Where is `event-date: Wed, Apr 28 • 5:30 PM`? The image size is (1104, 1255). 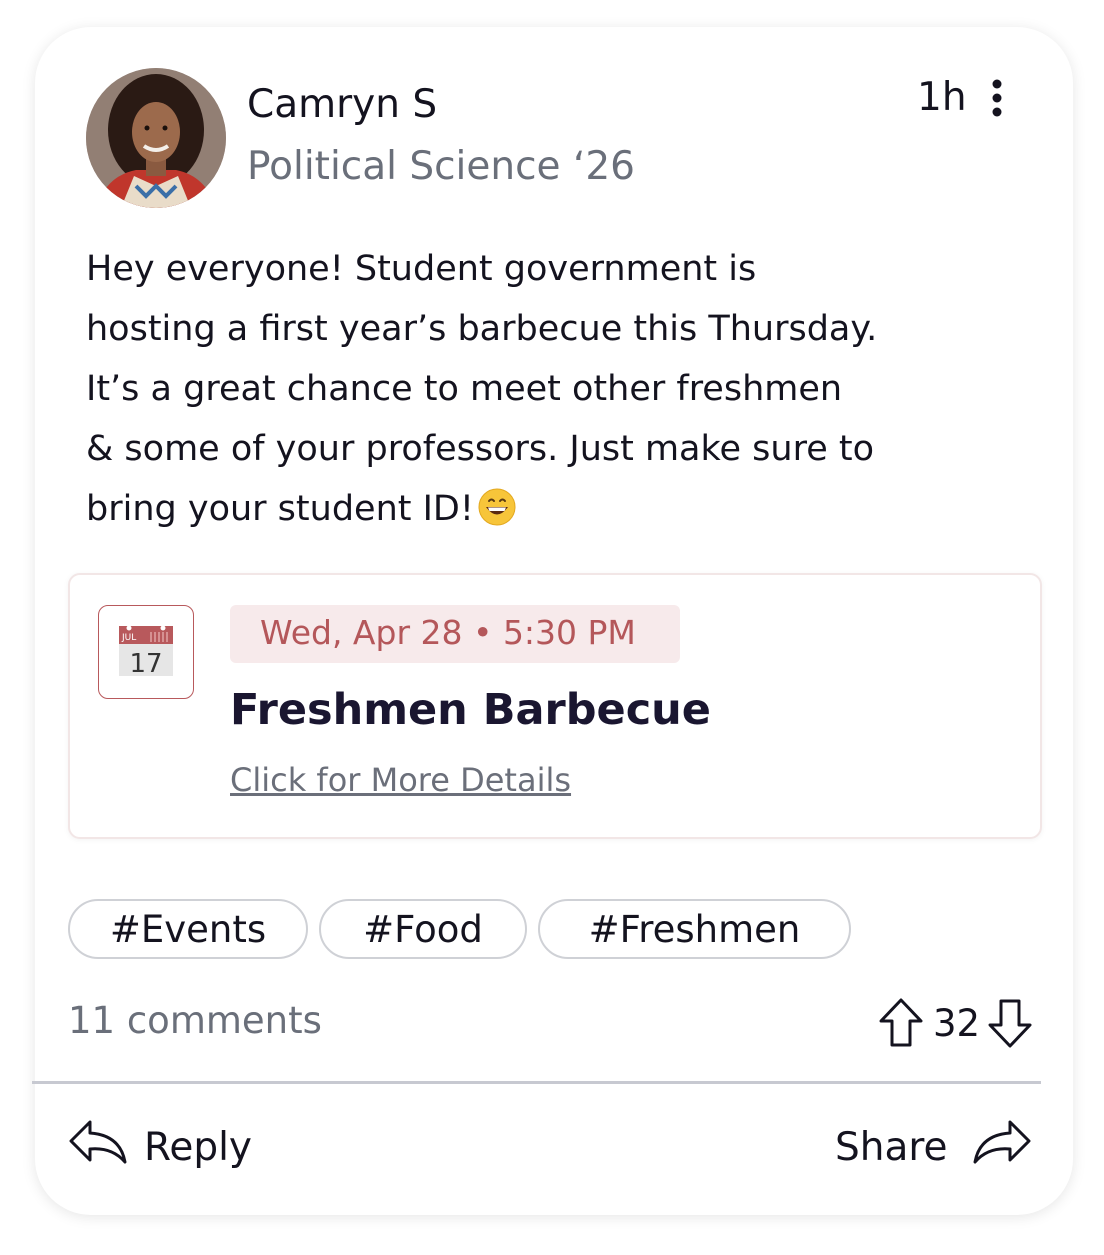 event-date: Wed, Apr 28 • 5:30 PM is located at coordinates (448, 632).